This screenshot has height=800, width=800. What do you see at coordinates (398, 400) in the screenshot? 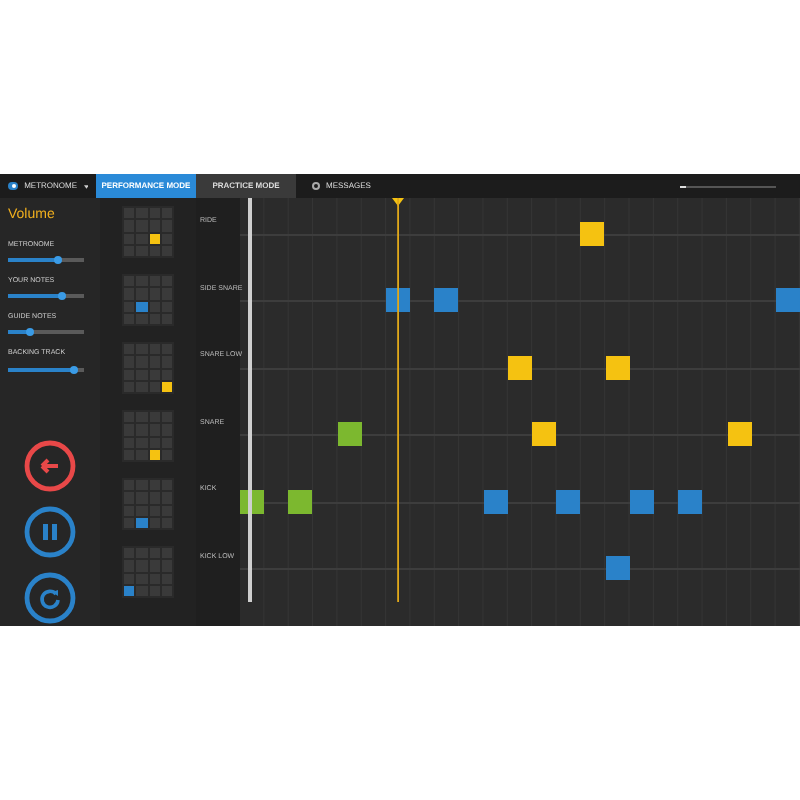
I see `playhead` at bounding box center [398, 400].